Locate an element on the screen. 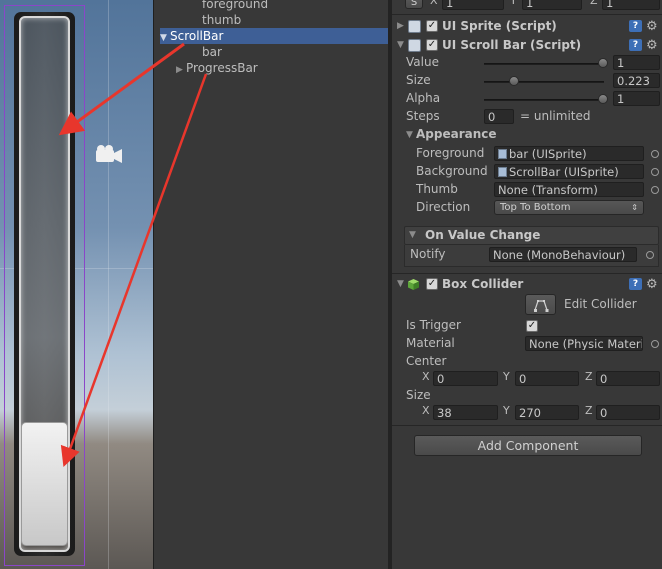 Image resolution: width=662 pixels, height=569 pixels. appearance-label: Appearance is located at coordinates (456, 134).